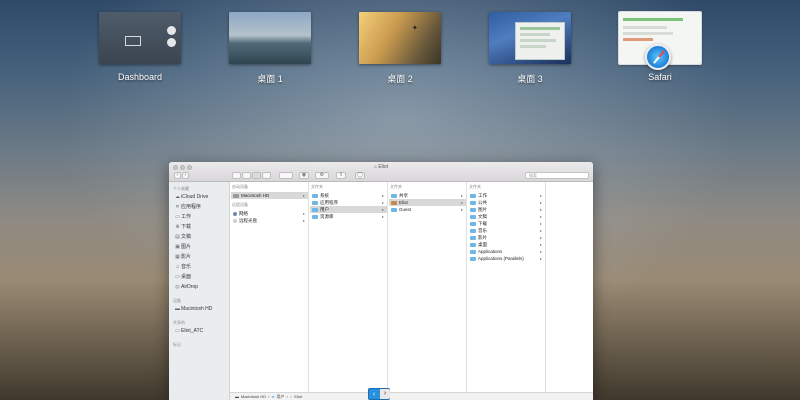 Image resolution: width=800 pixels, height=400 pixels. What do you see at coordinates (348, 202) in the screenshot?
I see `list-item: 应用程序 ▸` at bounding box center [348, 202].